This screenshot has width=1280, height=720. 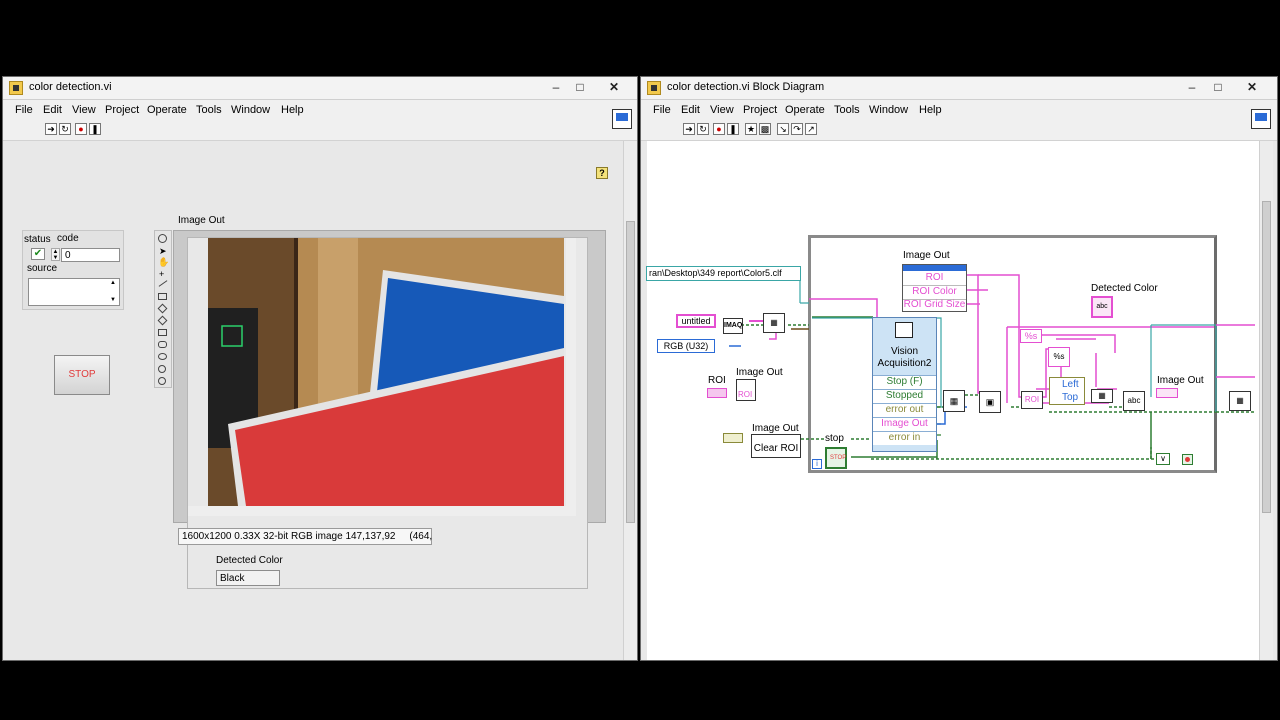 I want to click on source-scroll-down-icon: ▼, so click(x=113, y=300).